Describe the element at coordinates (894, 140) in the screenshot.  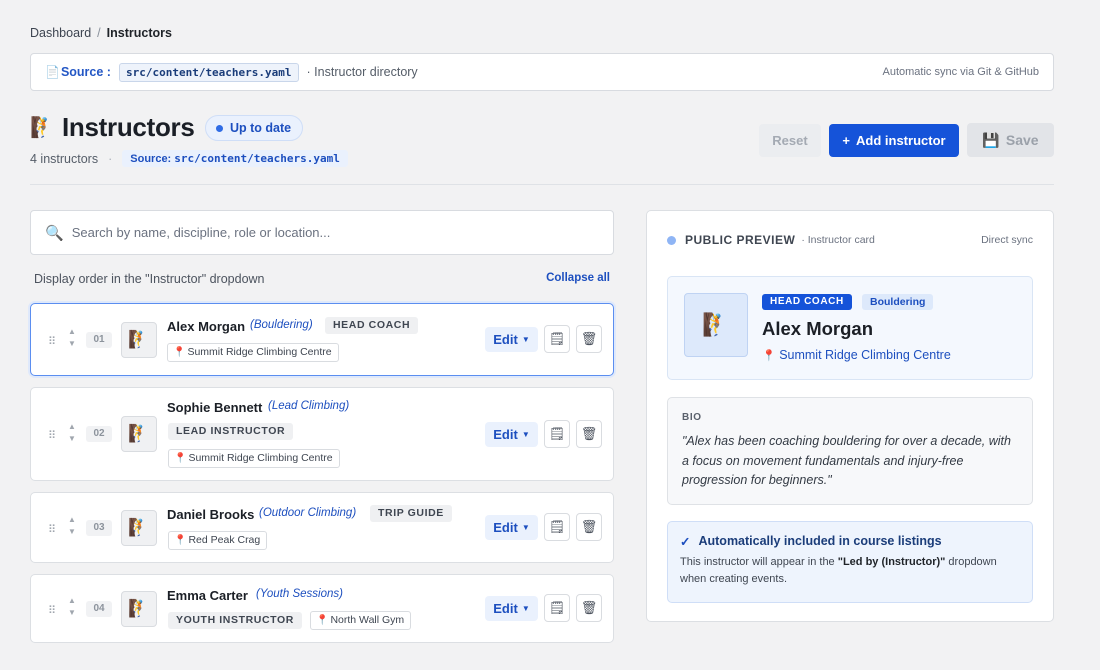
I see `add-instructor-button: + Add instructor` at that location.